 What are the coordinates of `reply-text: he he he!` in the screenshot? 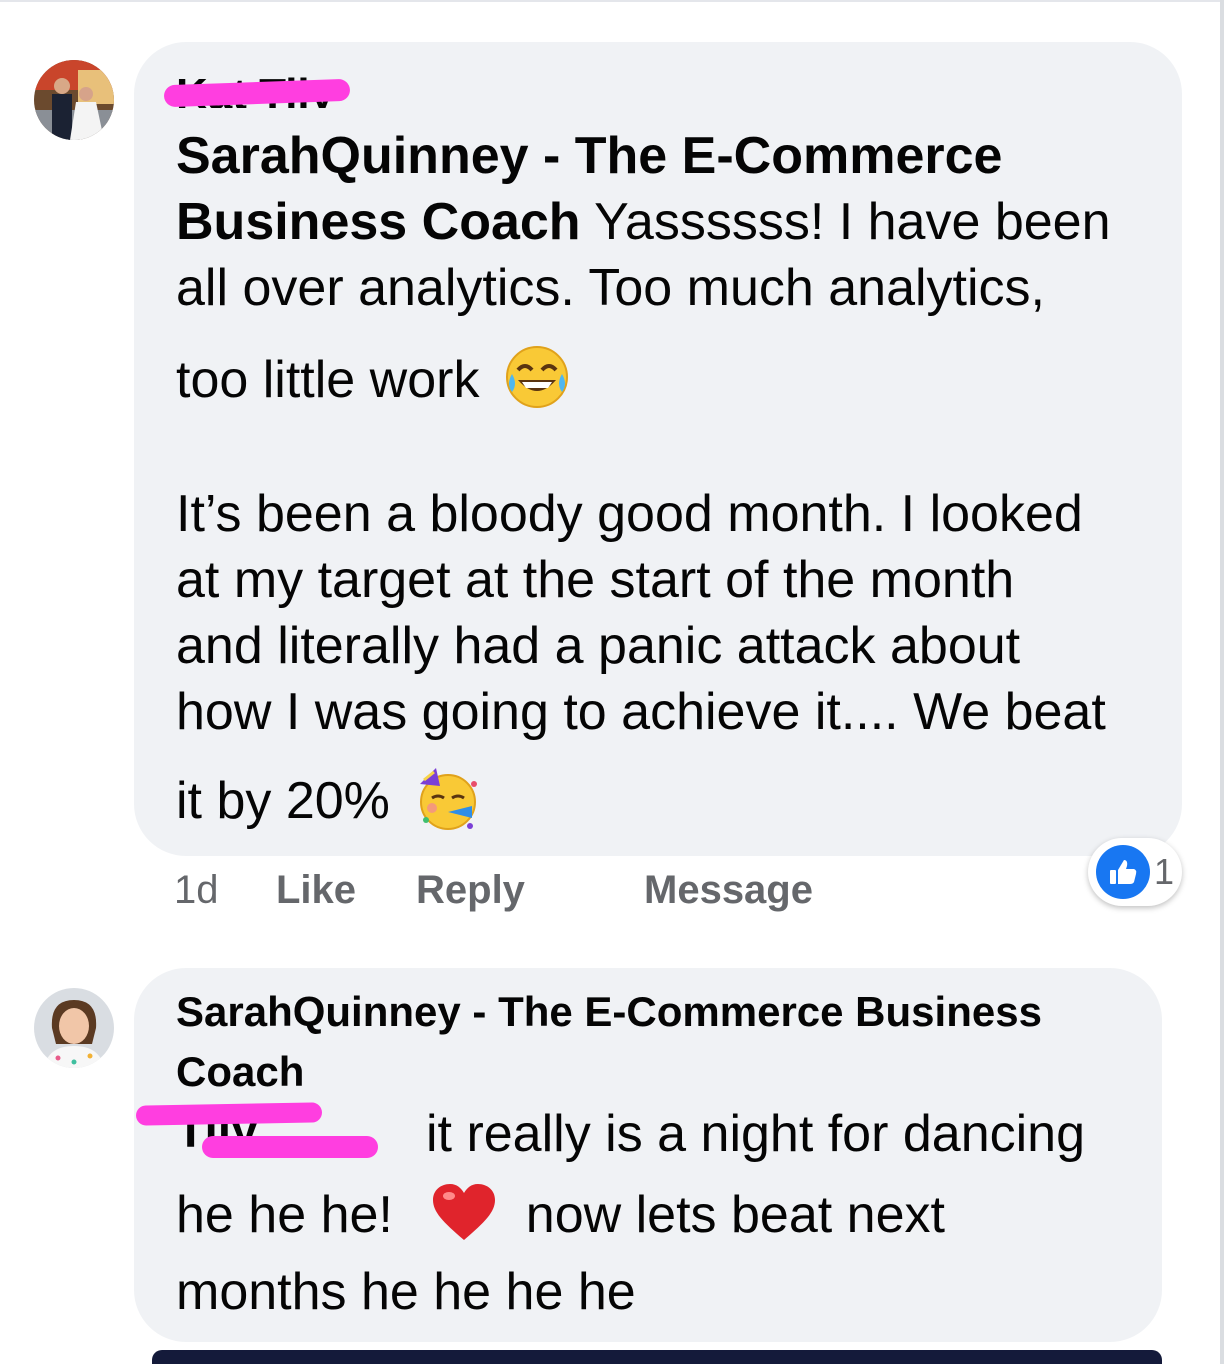 It's located at (284, 1215).